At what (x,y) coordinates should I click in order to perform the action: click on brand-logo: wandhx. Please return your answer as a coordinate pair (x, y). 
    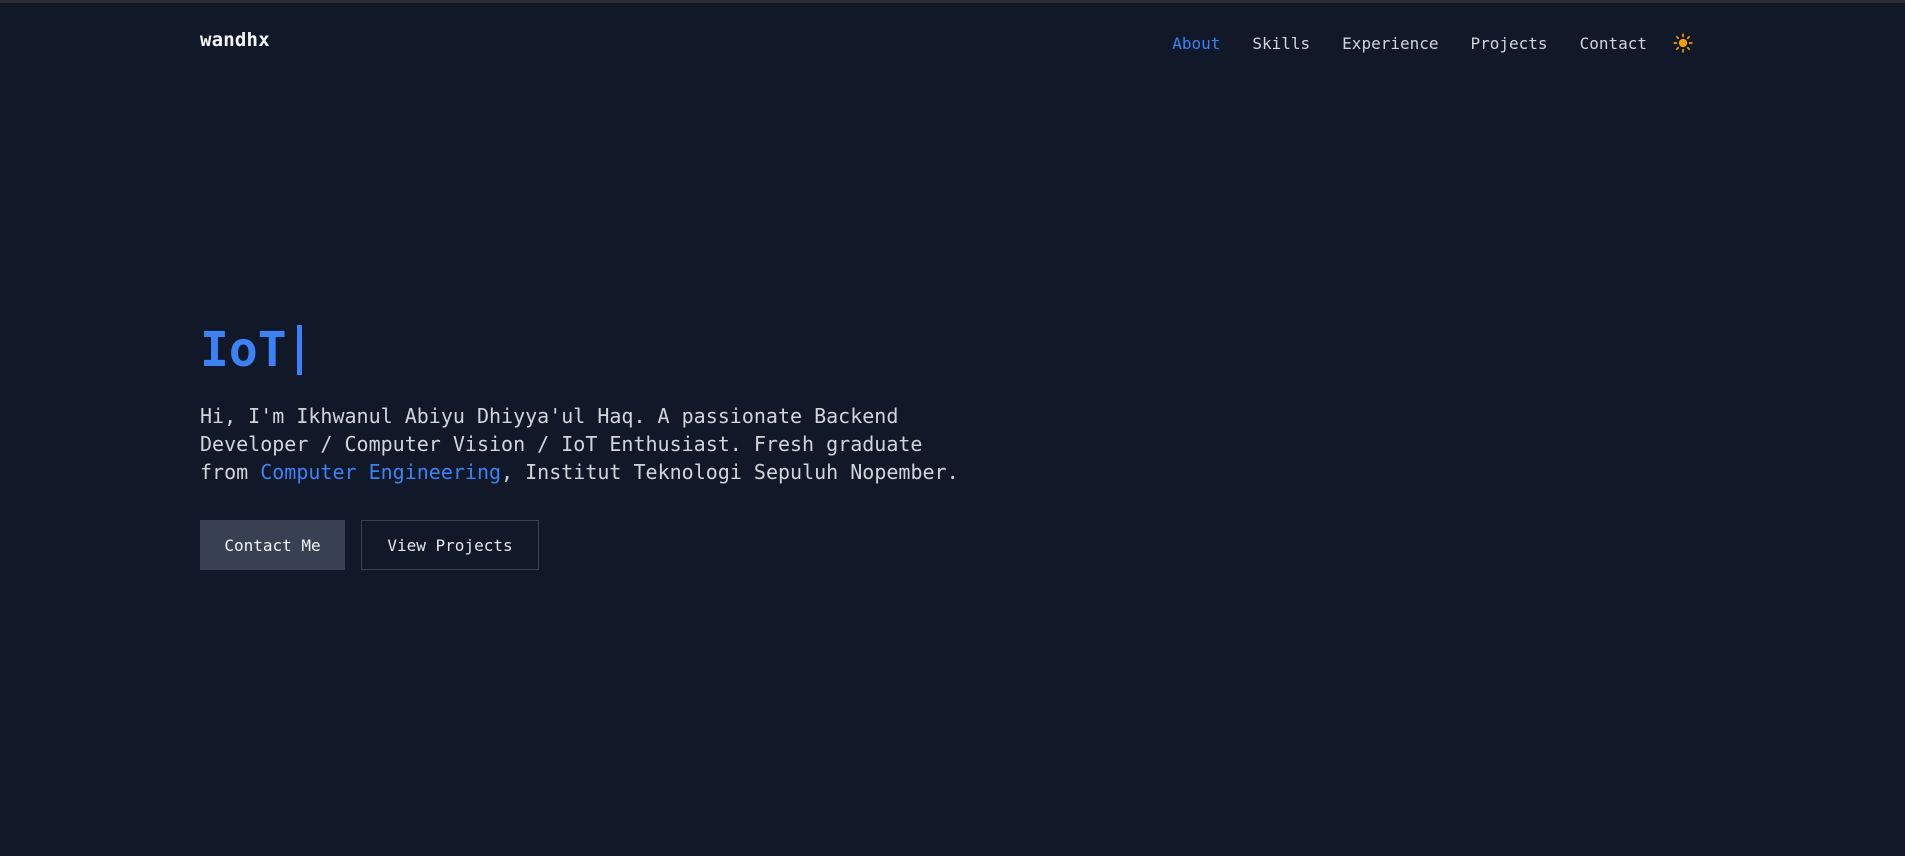
    Looking at the image, I should click on (235, 40).